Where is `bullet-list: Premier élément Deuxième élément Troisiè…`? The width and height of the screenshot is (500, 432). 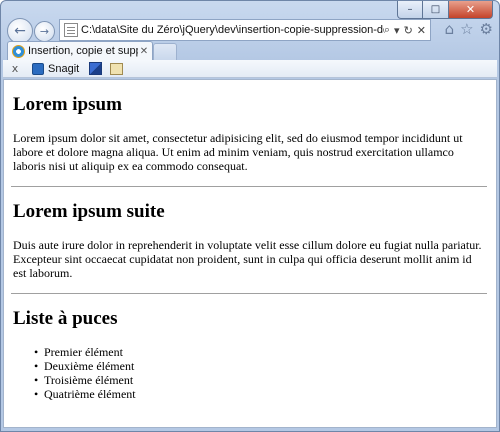
bullet-list: Premier élément Deuxième élément Troisiè… is located at coordinates (250, 373).